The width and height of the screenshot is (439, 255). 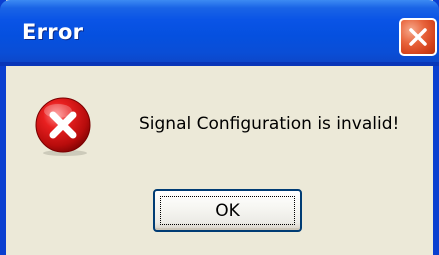 I want to click on window-title: Error, so click(x=53, y=32).